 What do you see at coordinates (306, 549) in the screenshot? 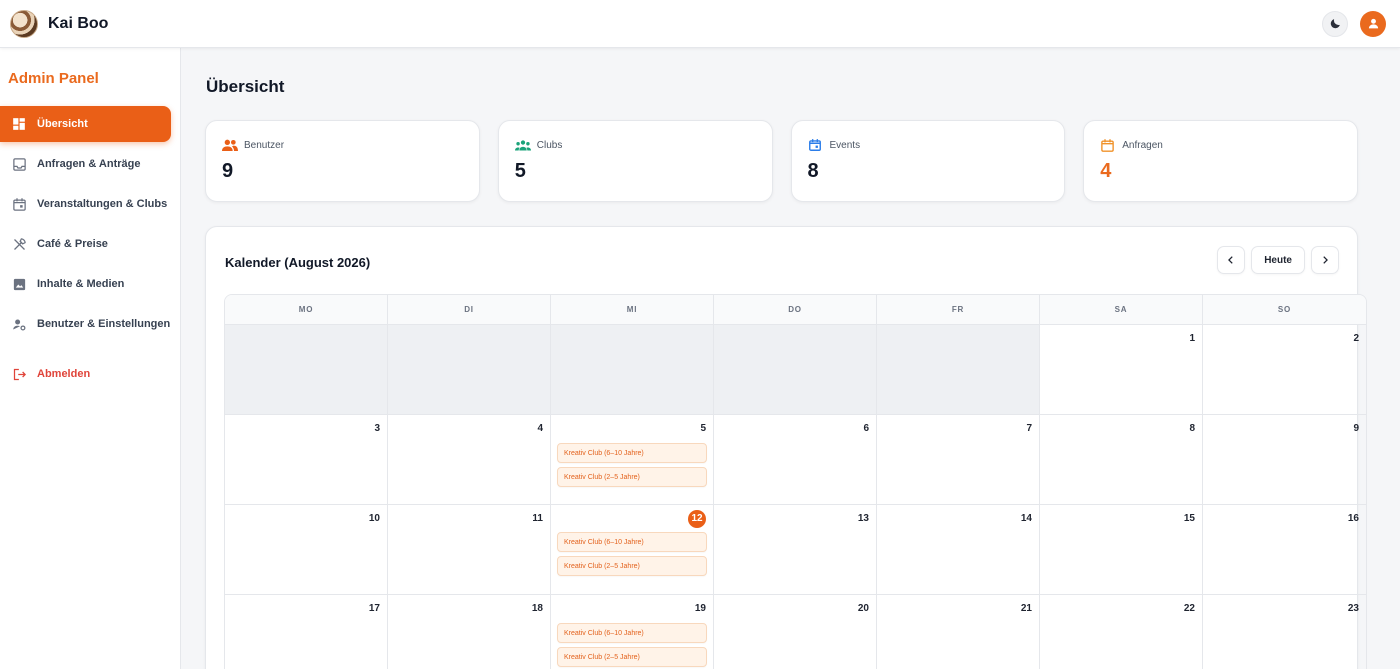
I see `calendar-day: 10` at bounding box center [306, 549].